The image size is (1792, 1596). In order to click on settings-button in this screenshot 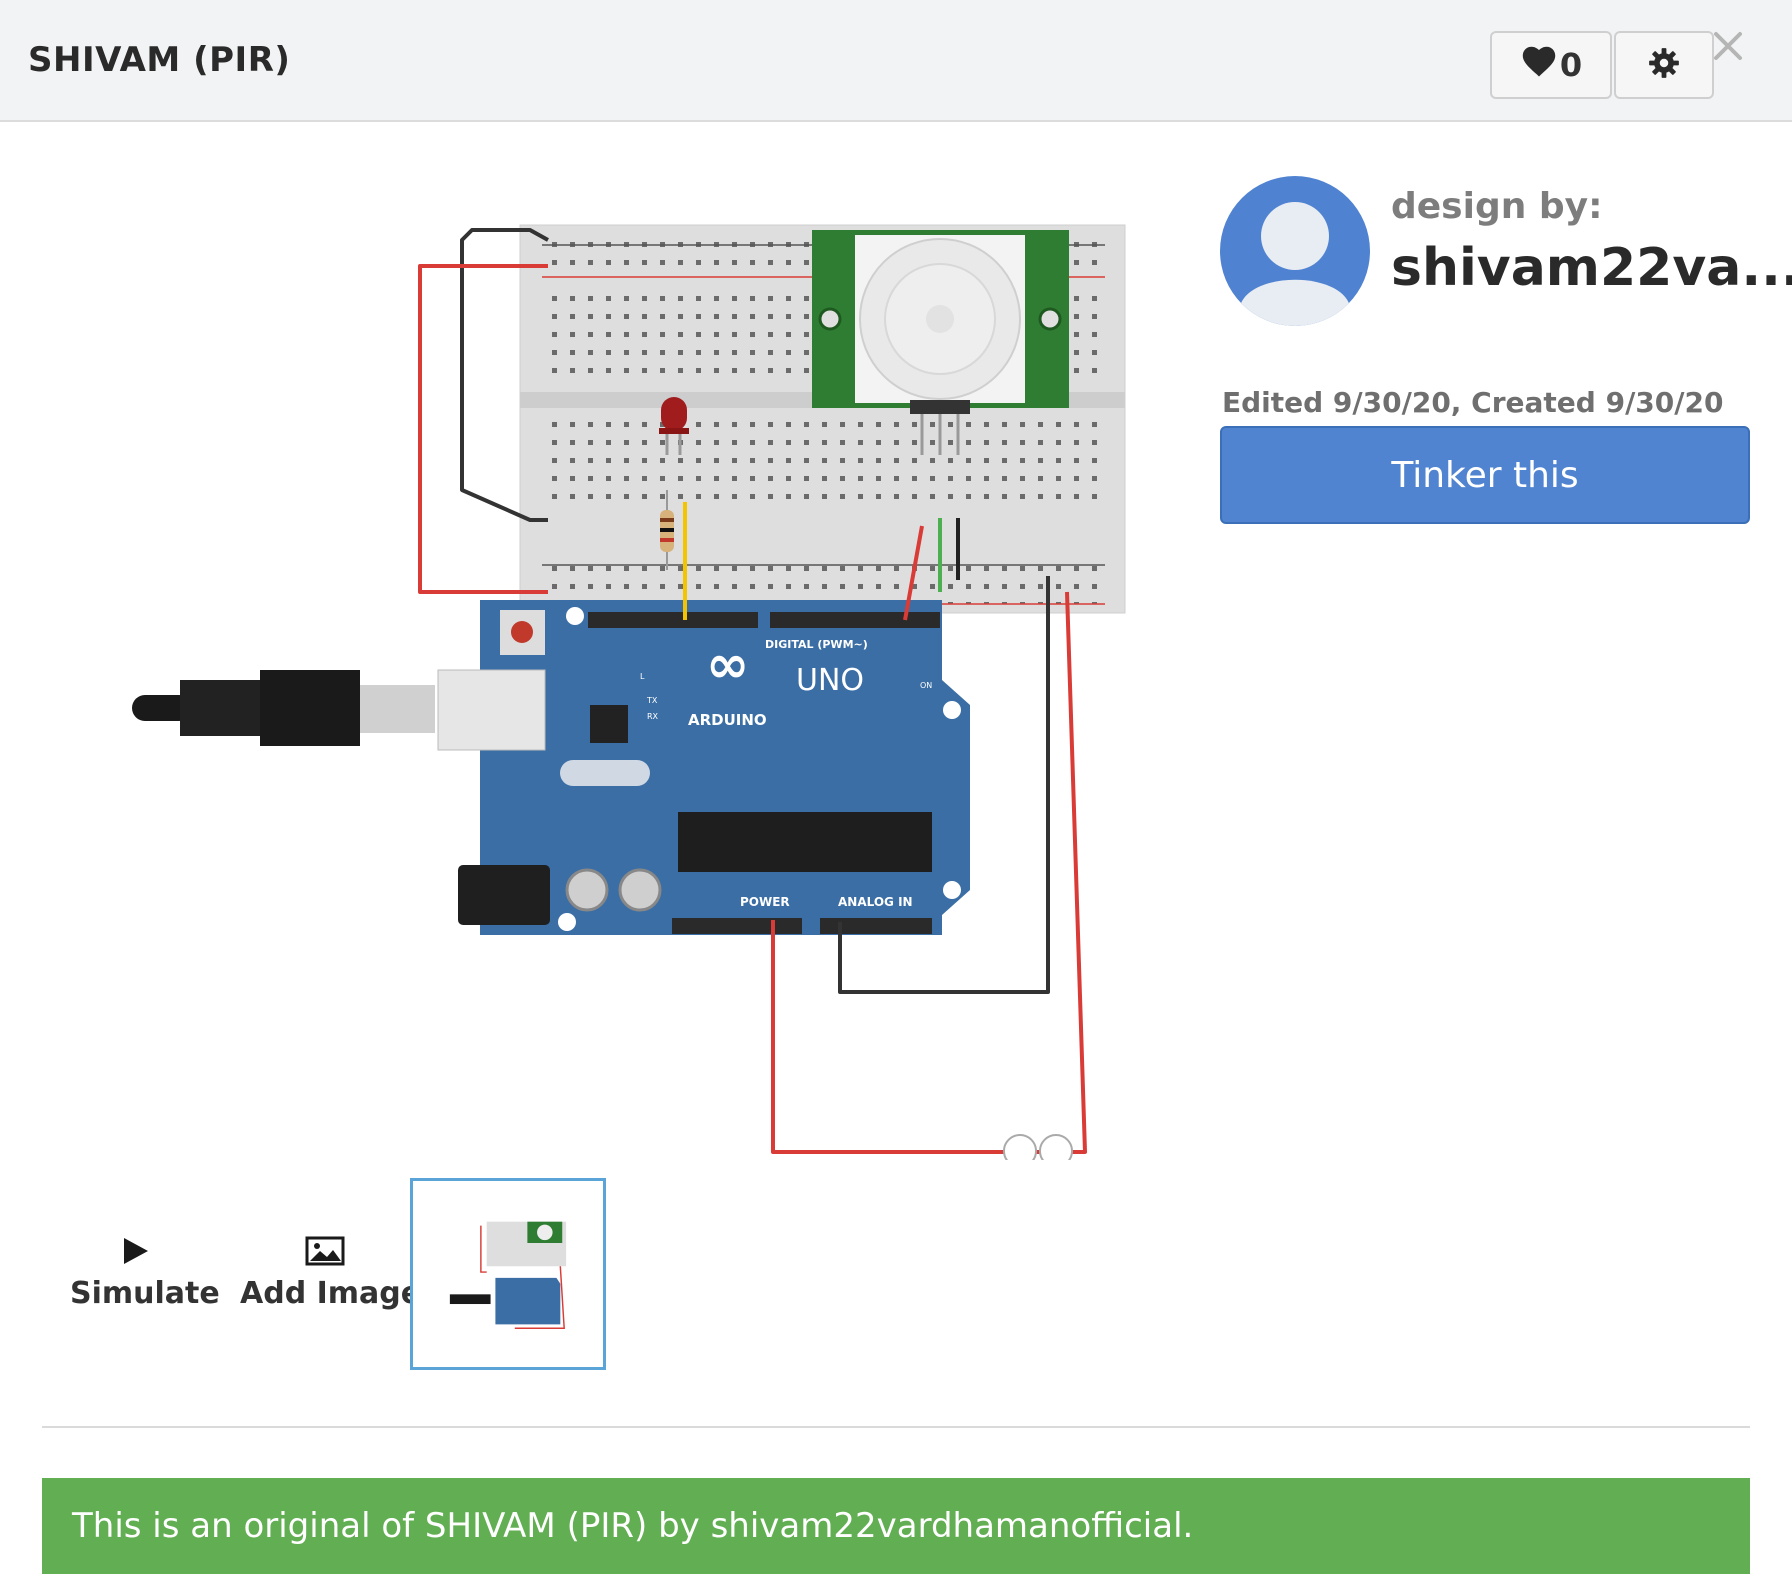, I will do `click(1664, 65)`.